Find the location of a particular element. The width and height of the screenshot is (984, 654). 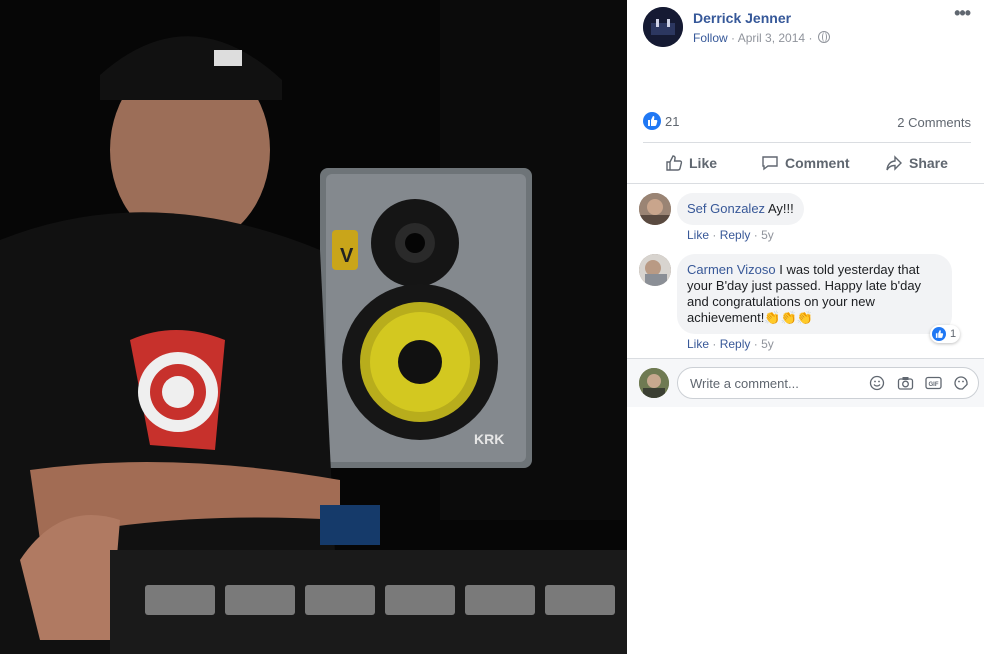

post-meta: Follow · April 3, 2014 · is located at coordinates (761, 38).